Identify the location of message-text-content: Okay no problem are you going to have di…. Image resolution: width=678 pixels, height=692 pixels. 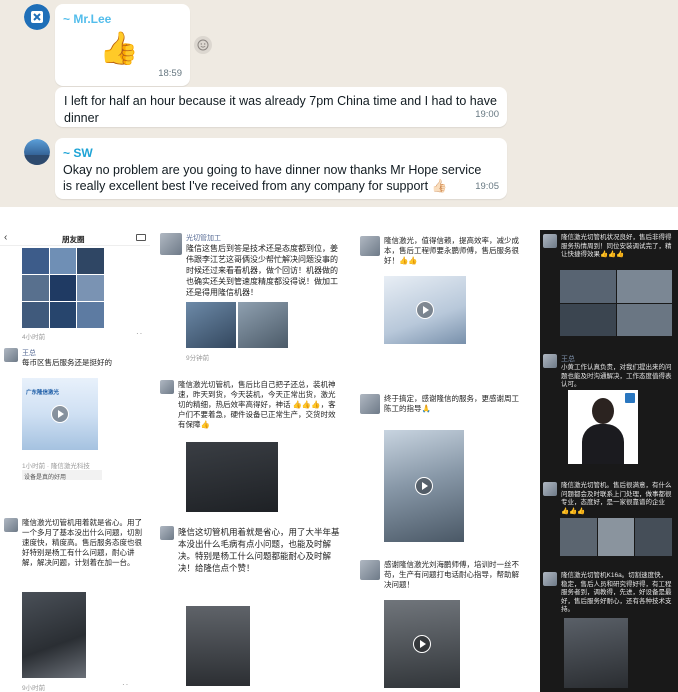
(272, 178).